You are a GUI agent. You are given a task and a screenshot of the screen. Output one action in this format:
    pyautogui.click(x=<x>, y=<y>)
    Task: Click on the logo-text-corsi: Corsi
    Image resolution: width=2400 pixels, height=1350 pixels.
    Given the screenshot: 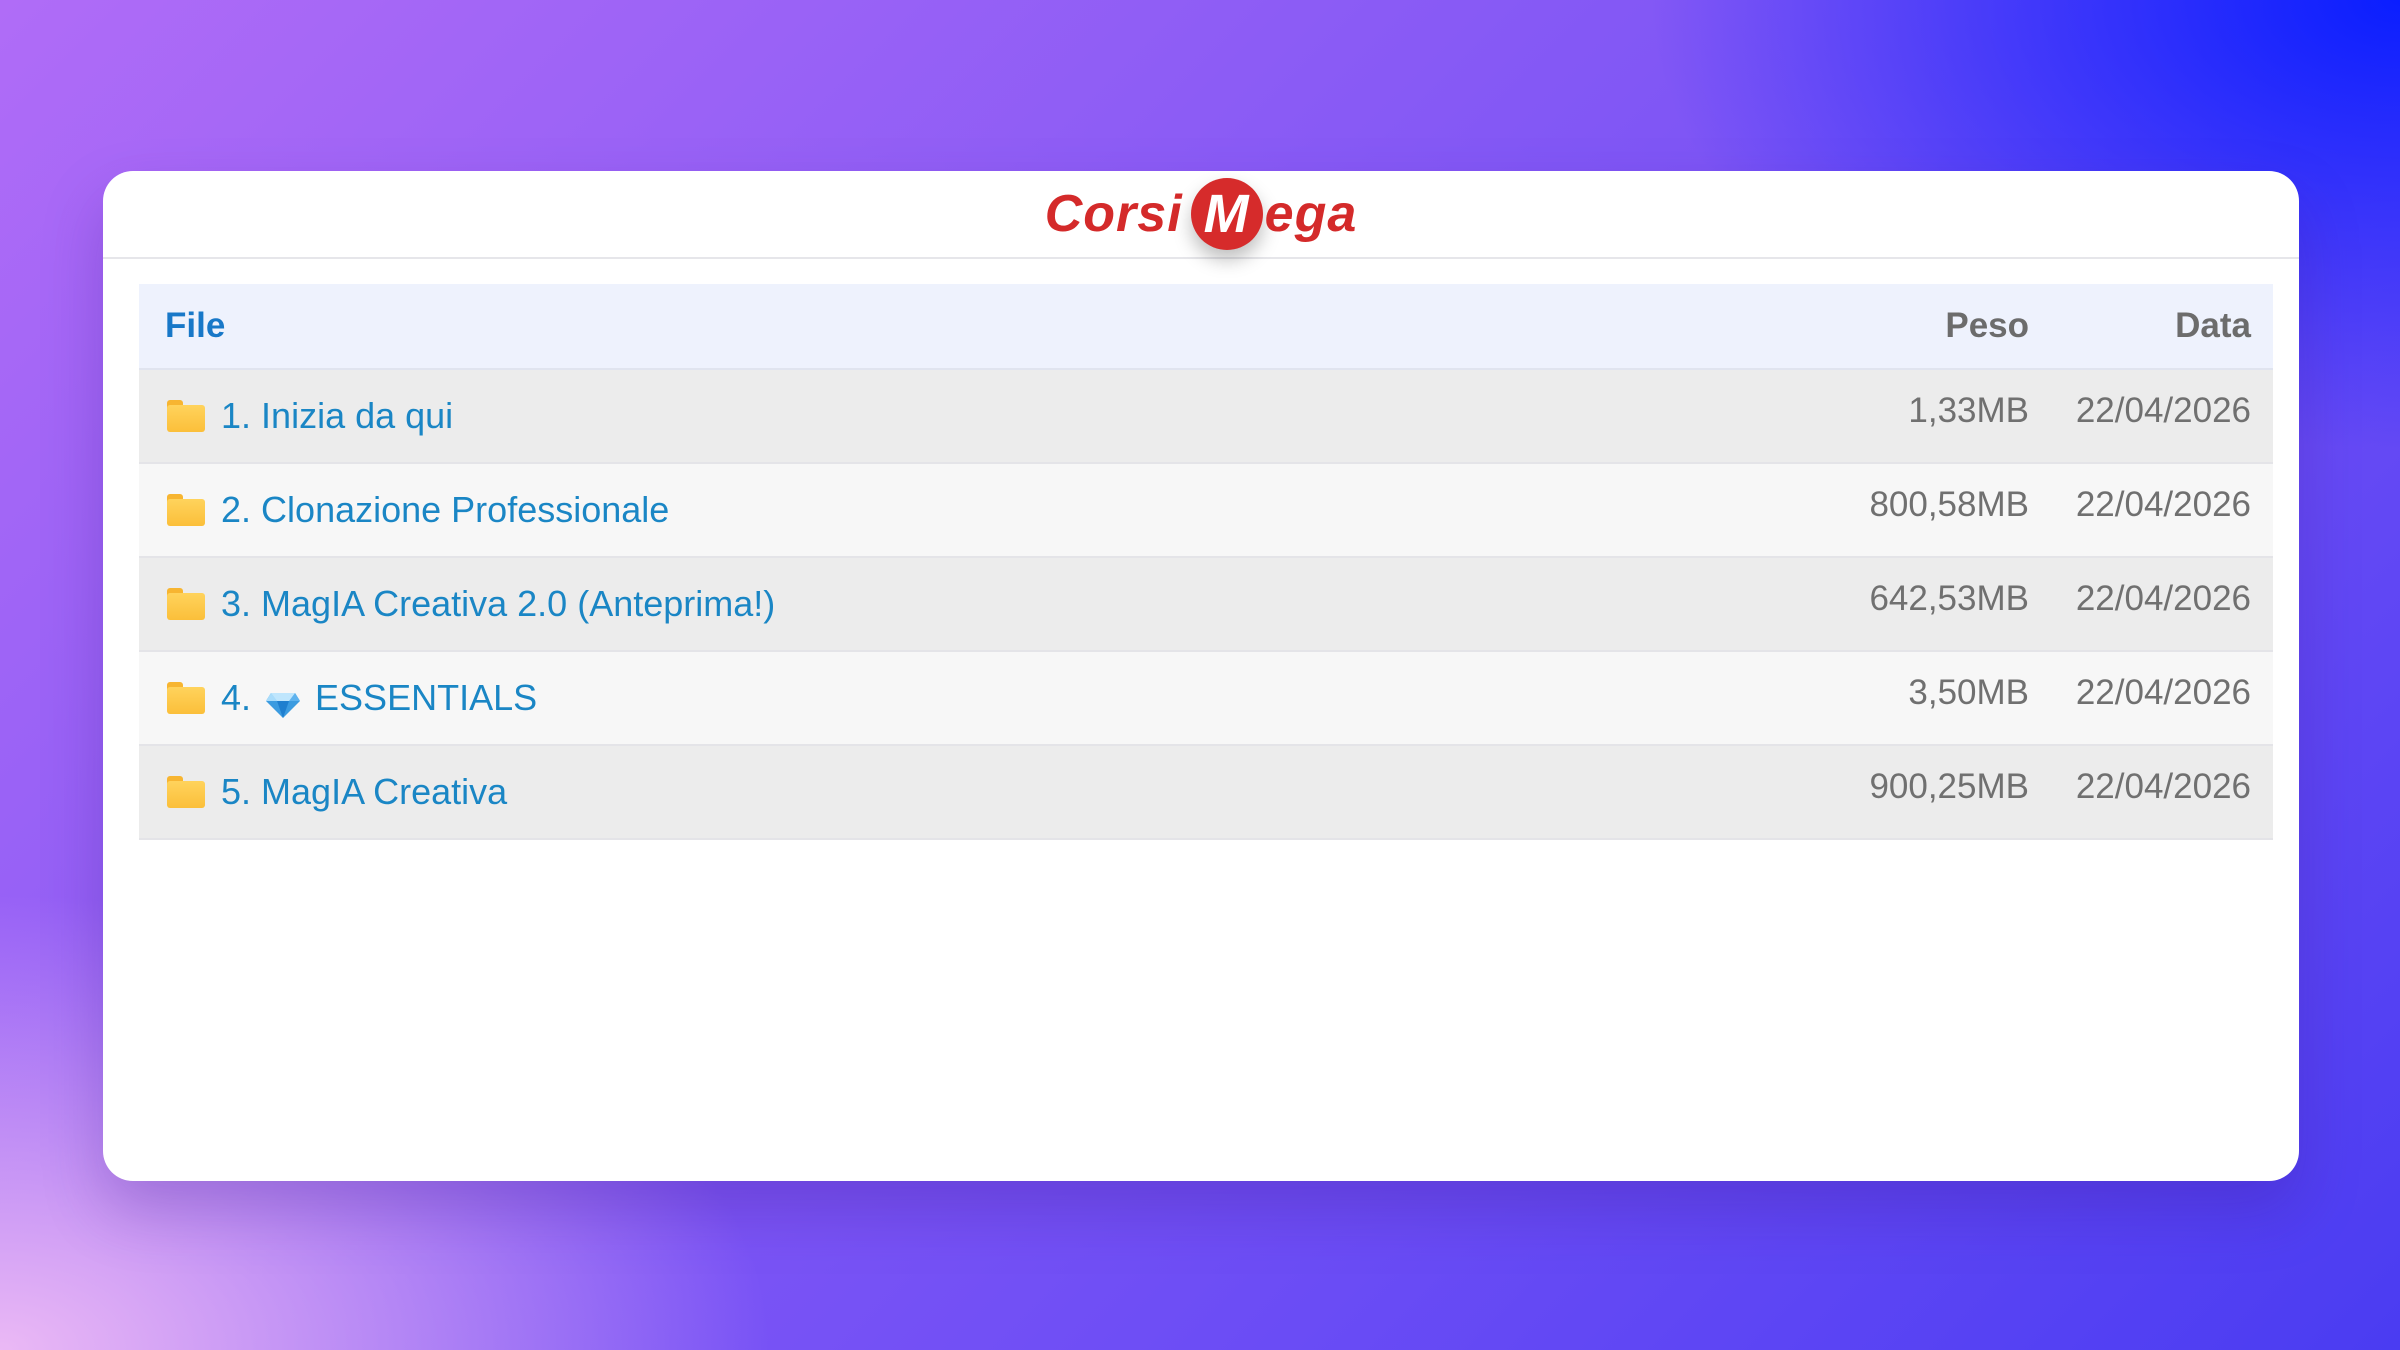 What is the action you would take?
    pyautogui.click(x=1113, y=214)
    